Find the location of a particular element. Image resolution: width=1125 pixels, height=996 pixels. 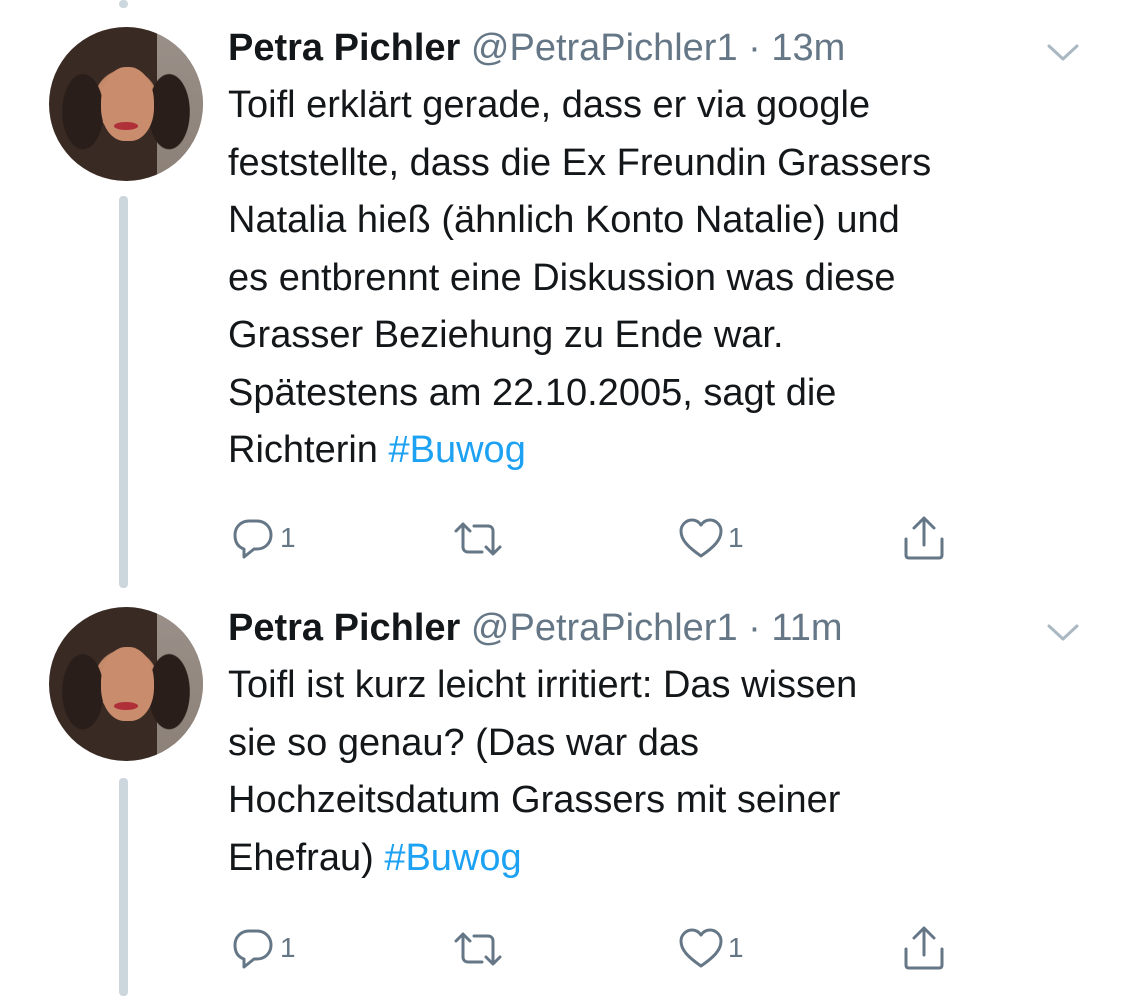

tweet-line: Ehefrau) #Buwog is located at coordinates (668, 859).